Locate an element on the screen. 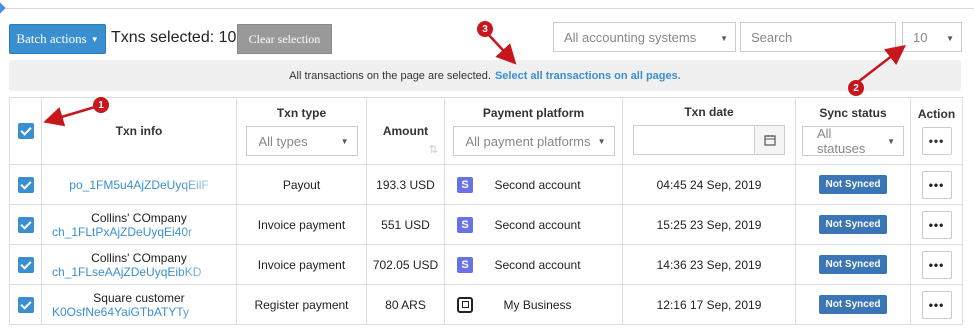 The height and width of the screenshot is (333, 974). txns-selected-count: 10 is located at coordinates (227, 37).